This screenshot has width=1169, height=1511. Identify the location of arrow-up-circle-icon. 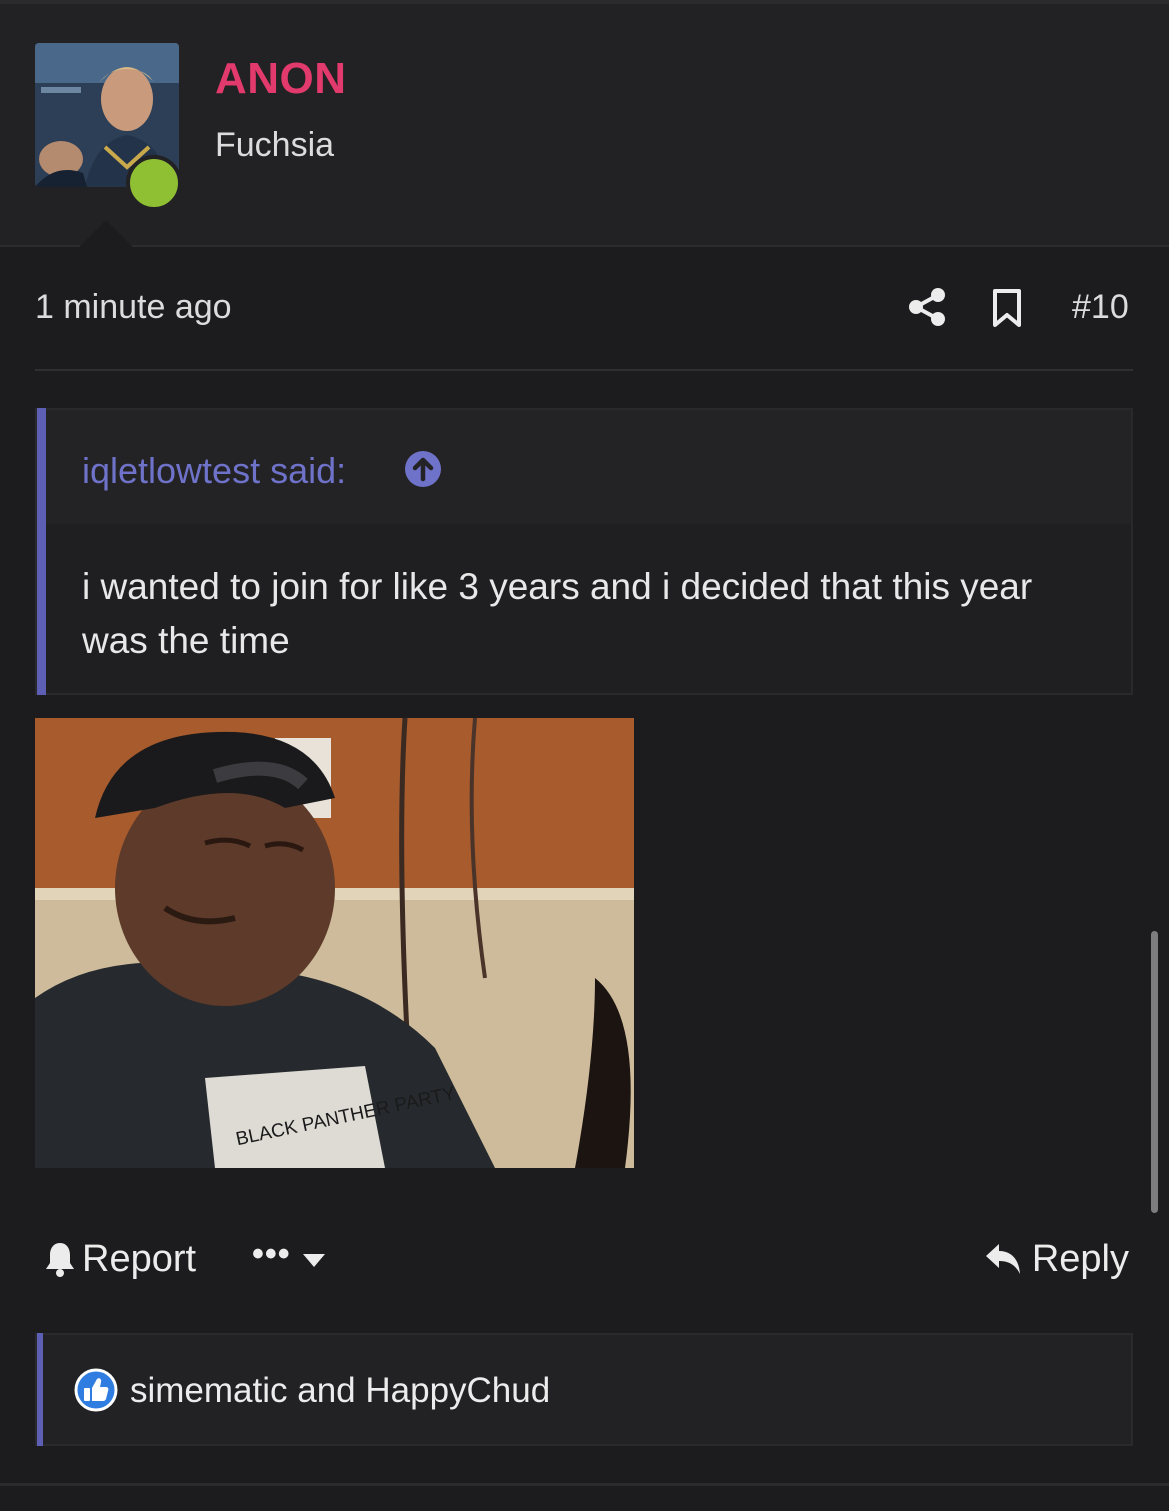
(423, 469).